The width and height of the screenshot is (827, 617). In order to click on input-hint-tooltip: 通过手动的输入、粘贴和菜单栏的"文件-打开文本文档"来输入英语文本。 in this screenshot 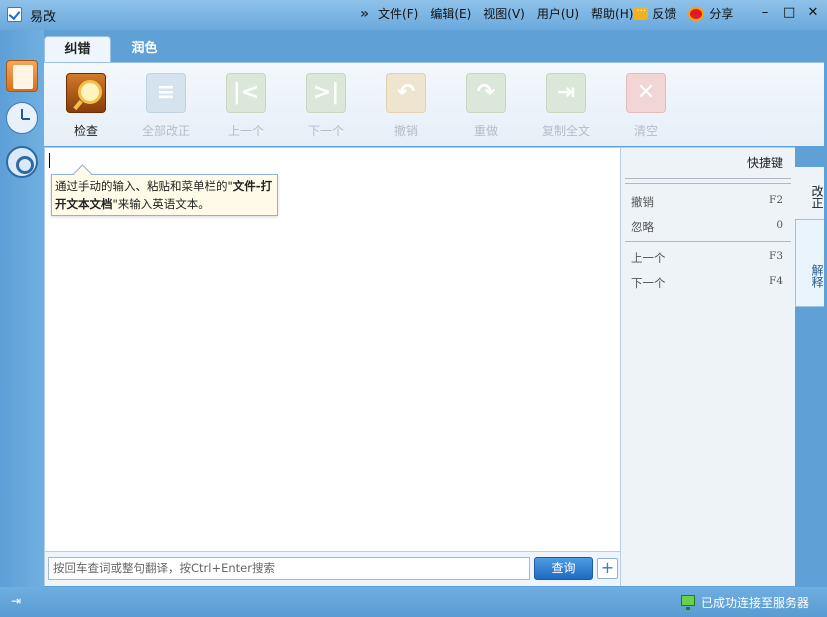, I will do `click(164, 195)`.